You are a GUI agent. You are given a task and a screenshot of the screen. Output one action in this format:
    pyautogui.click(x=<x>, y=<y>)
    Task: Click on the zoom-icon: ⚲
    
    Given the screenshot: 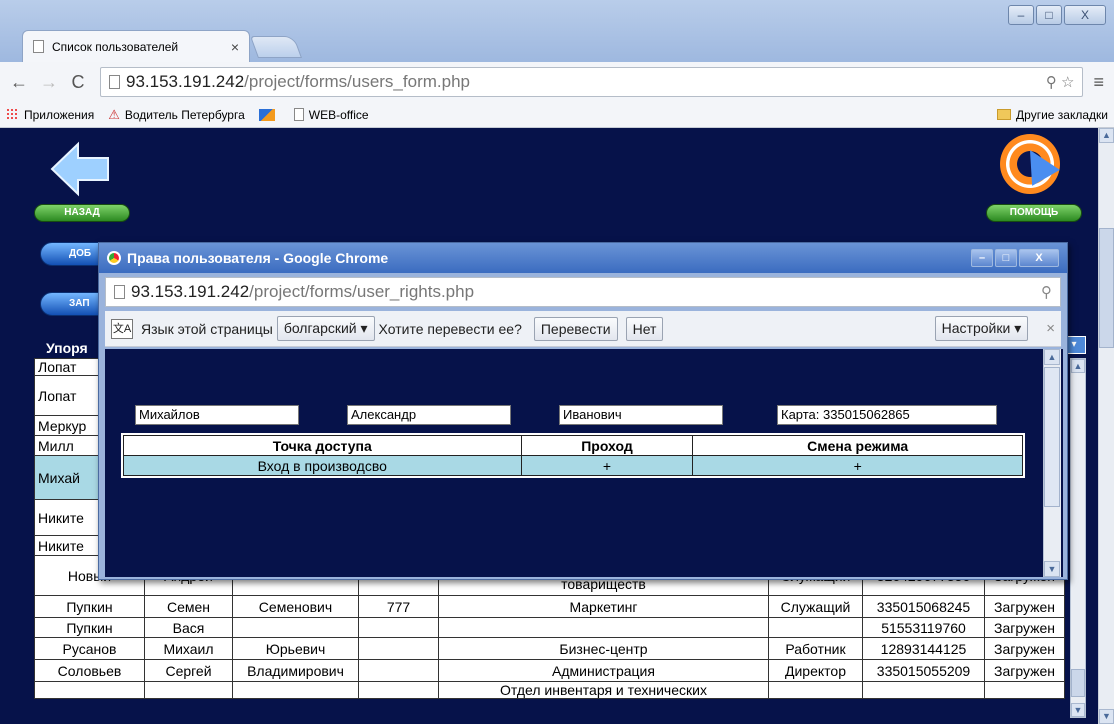 What is the action you would take?
    pyautogui.click(x=1046, y=292)
    